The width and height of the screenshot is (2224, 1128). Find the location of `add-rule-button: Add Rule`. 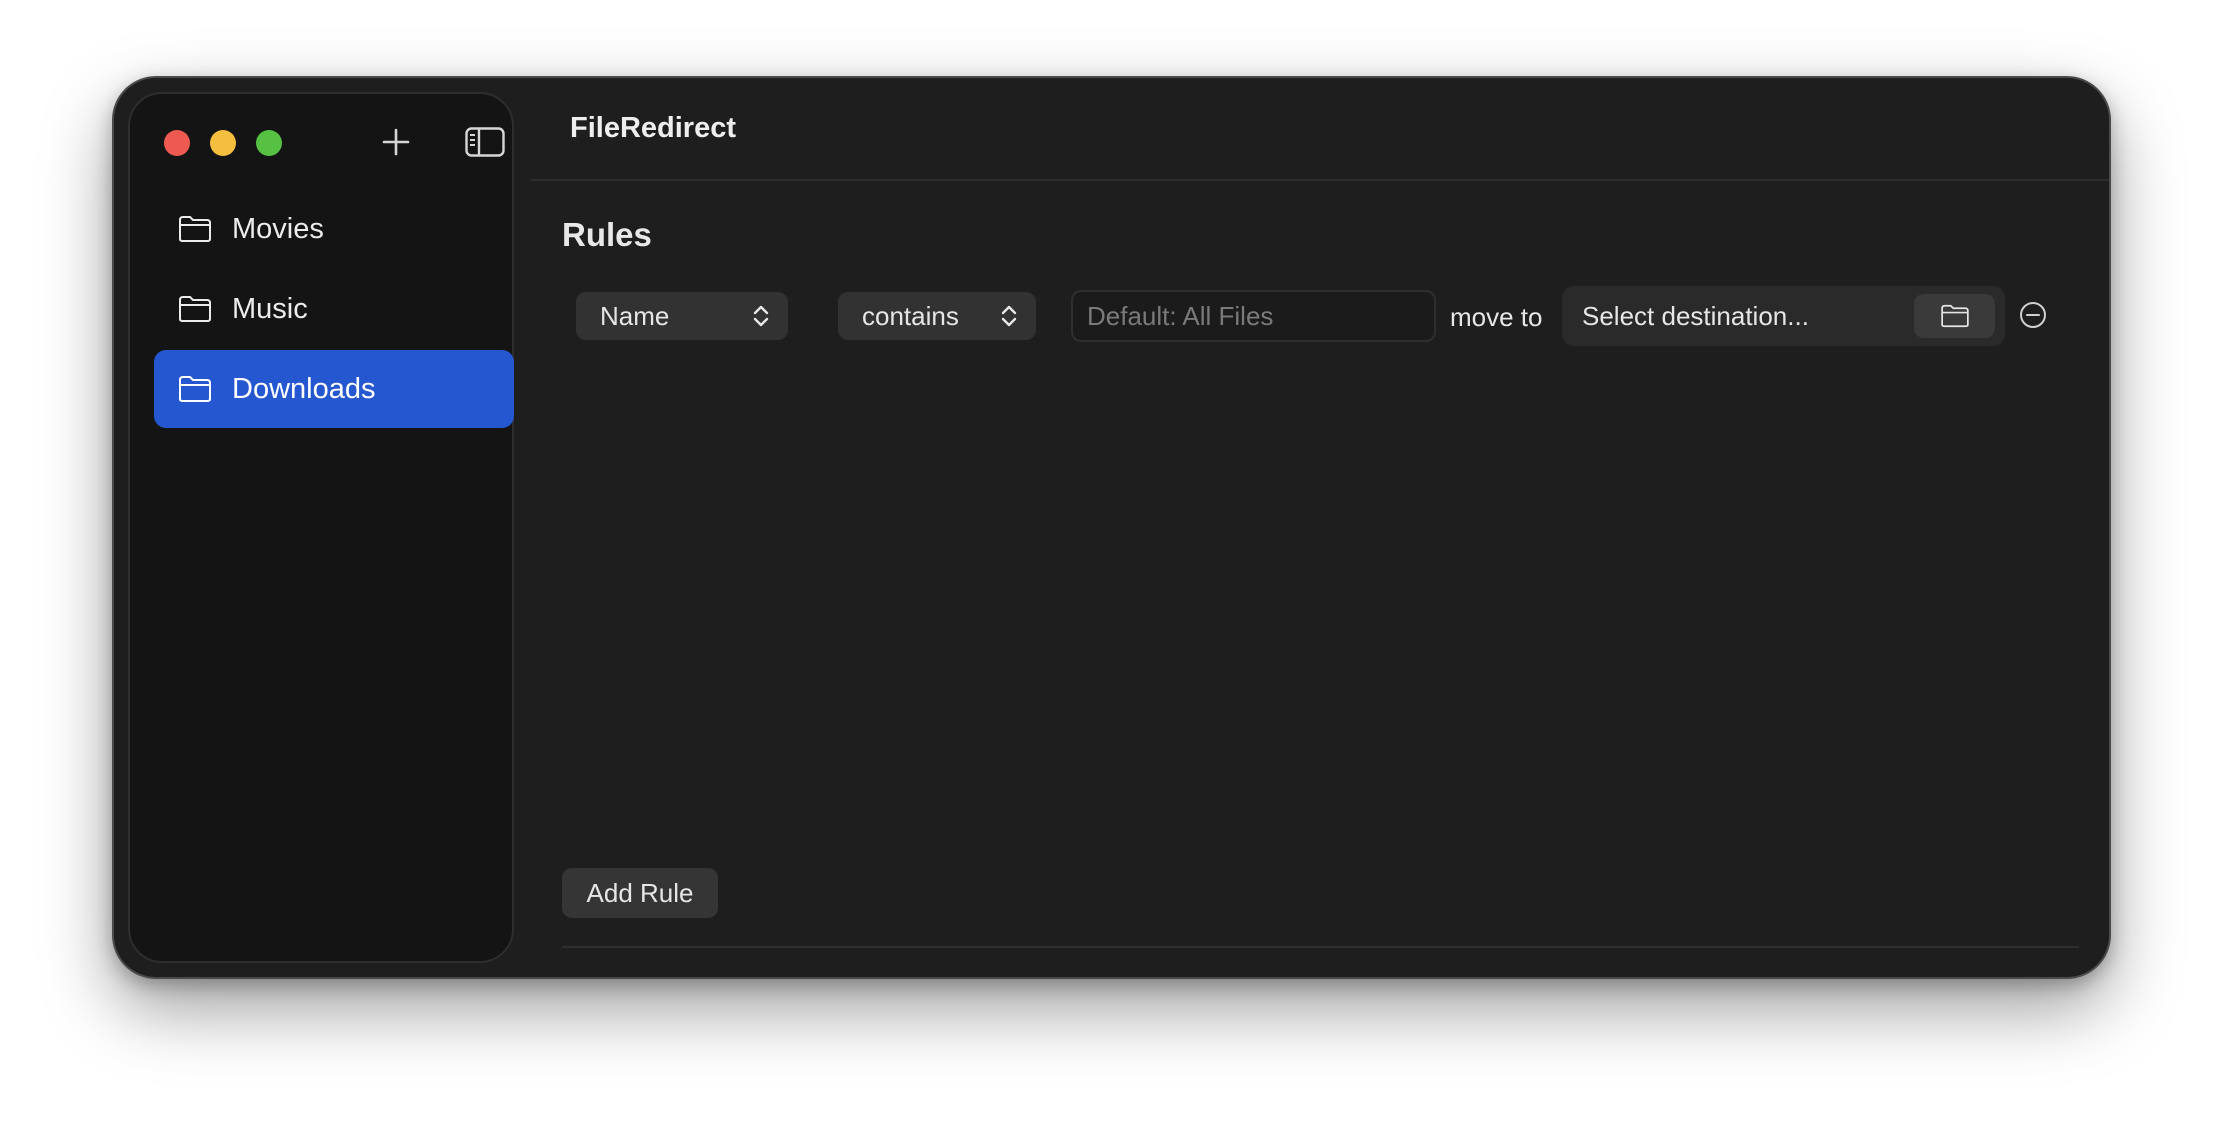

add-rule-button: Add Rule is located at coordinates (640, 893).